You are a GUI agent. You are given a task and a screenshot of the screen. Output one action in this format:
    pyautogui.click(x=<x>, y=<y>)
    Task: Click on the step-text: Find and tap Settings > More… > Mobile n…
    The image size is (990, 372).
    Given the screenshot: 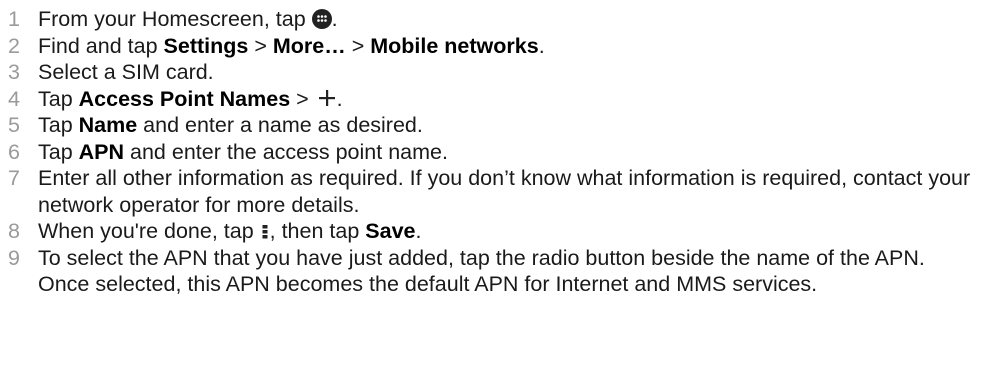 What is the action you would take?
    pyautogui.click(x=291, y=45)
    